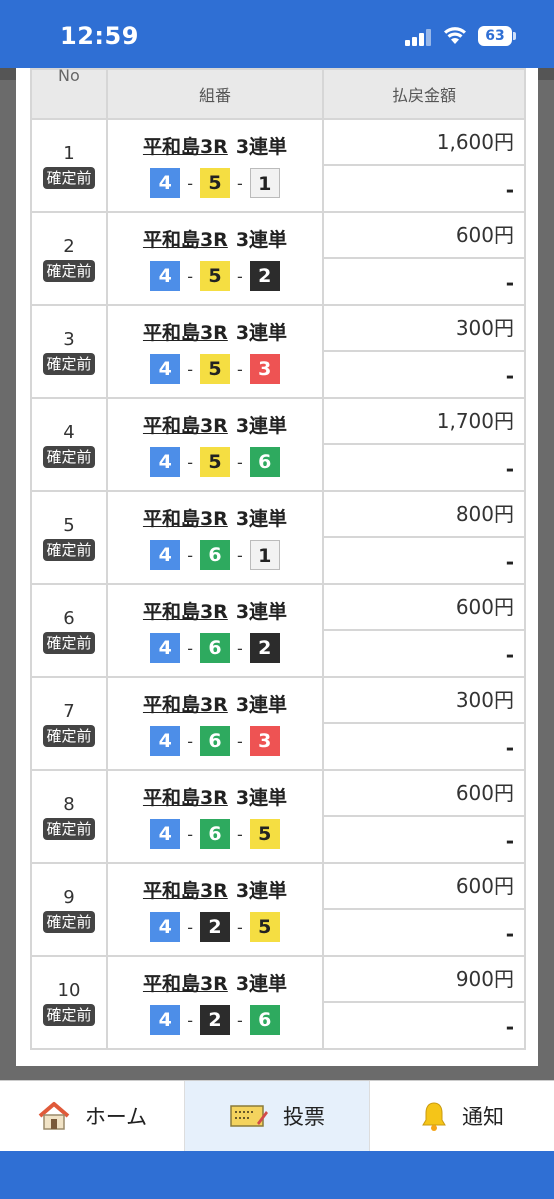 This screenshot has height=1199, width=554. I want to click on row-payout-cell: 300円 -, so click(424, 351).